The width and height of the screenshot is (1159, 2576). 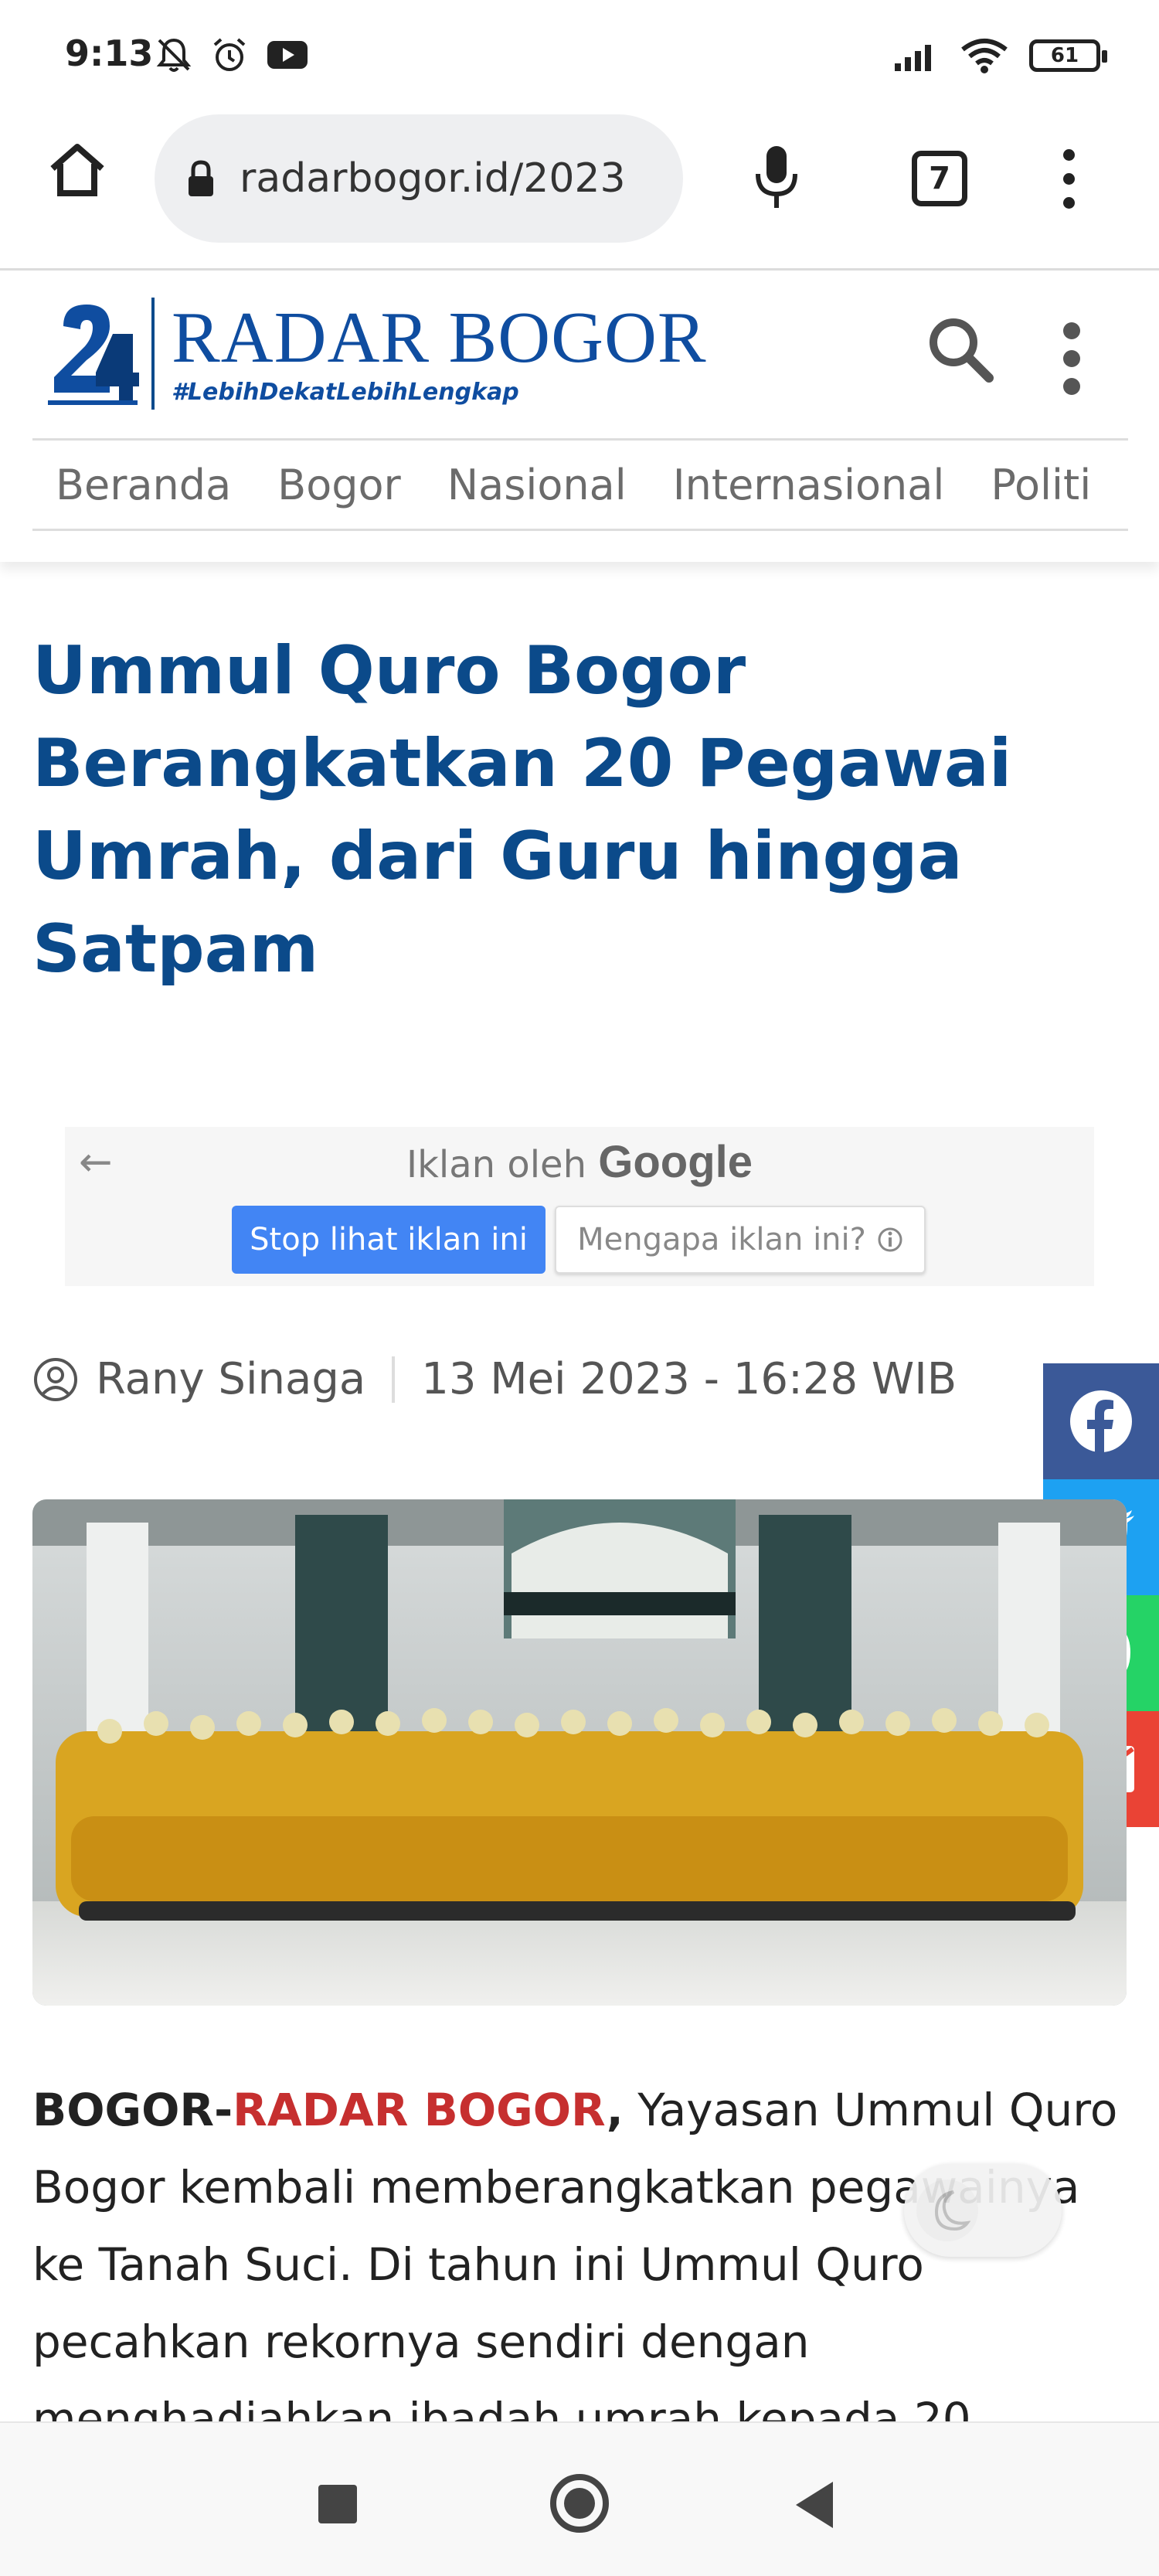 I want to click on moon-icon, so click(x=952, y=2210).